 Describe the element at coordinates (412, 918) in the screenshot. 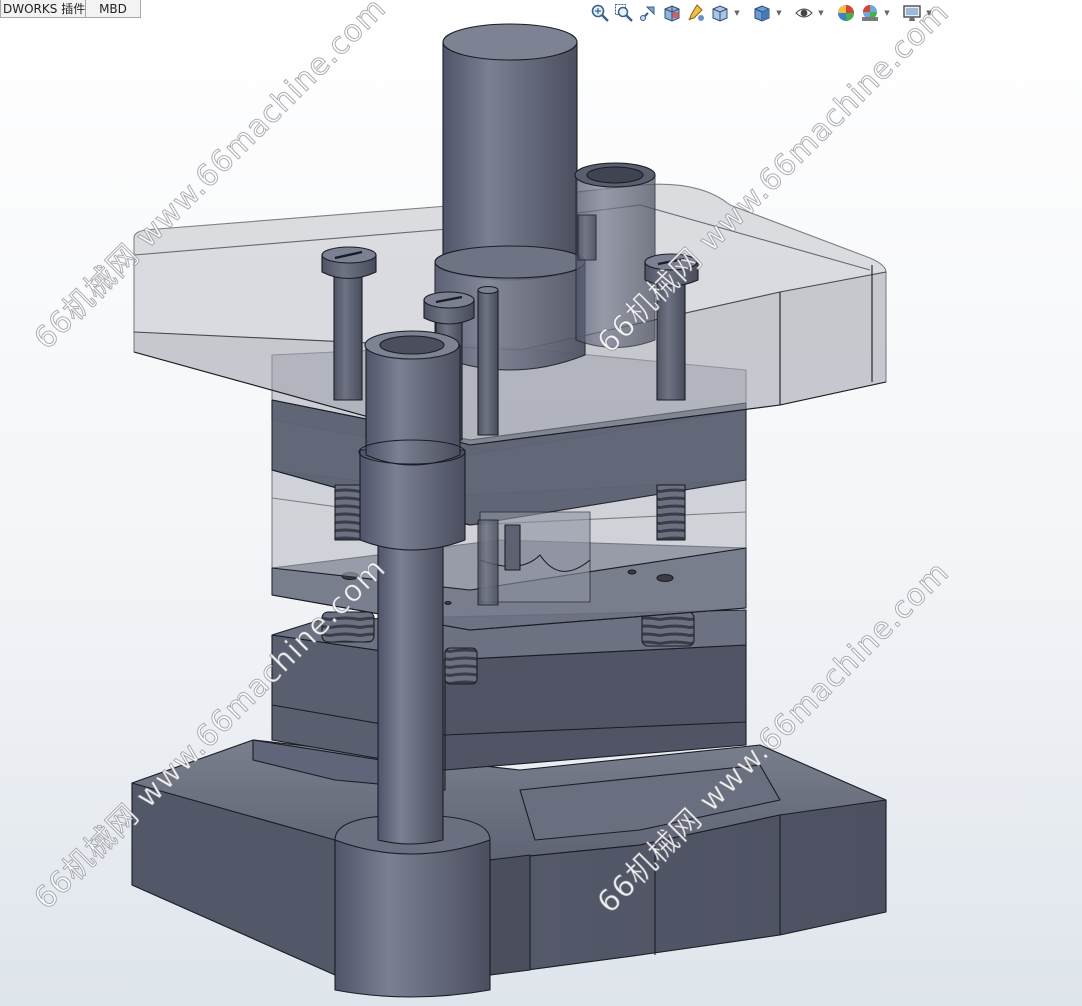

I see `base-boss-side` at that location.